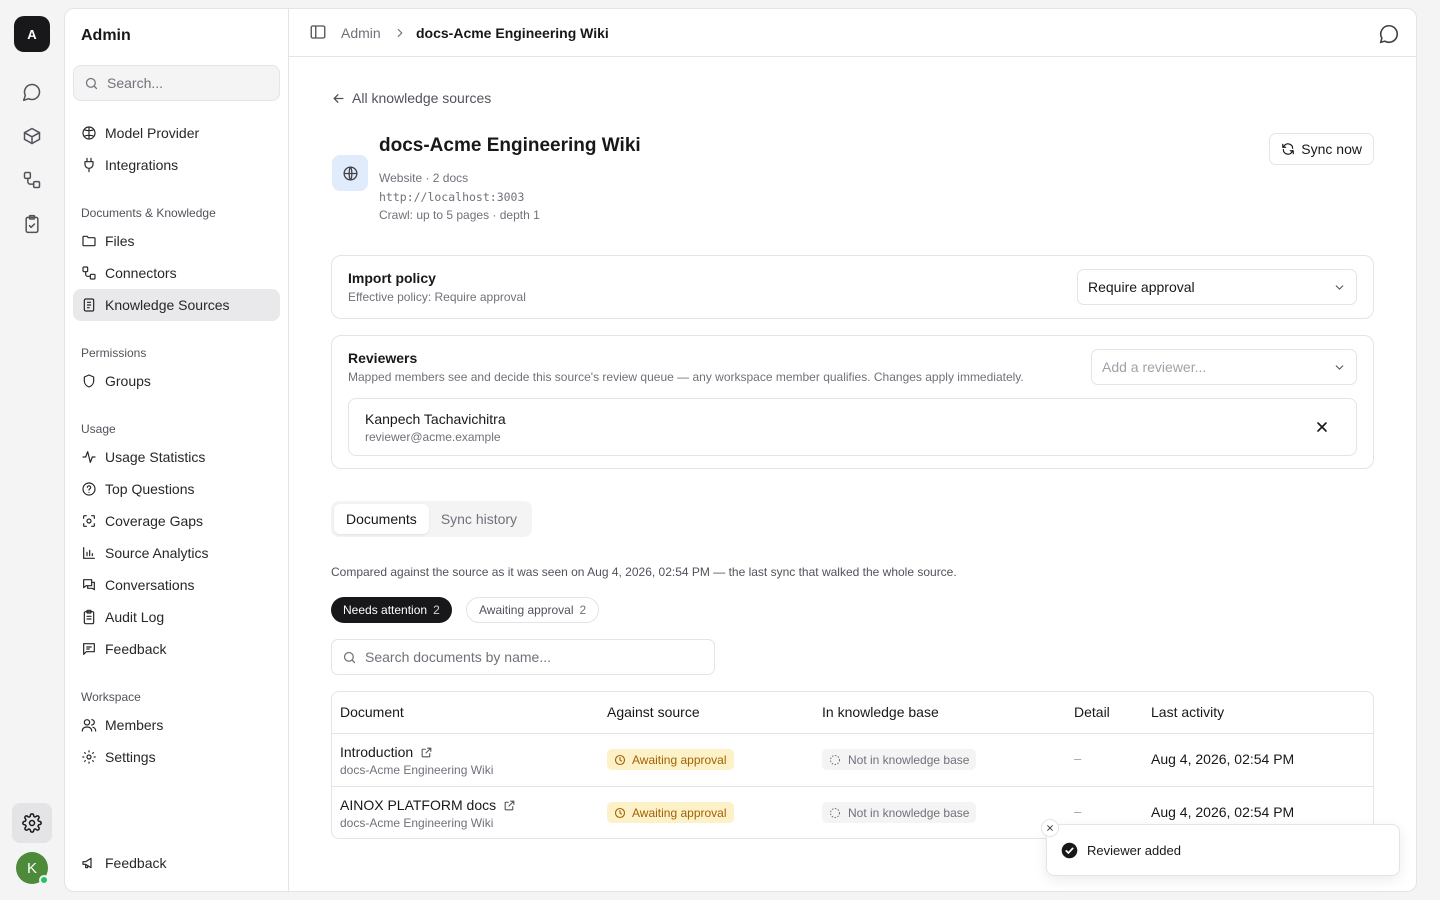  What do you see at coordinates (1069, 850) in the screenshot?
I see `check-circle-icon` at bounding box center [1069, 850].